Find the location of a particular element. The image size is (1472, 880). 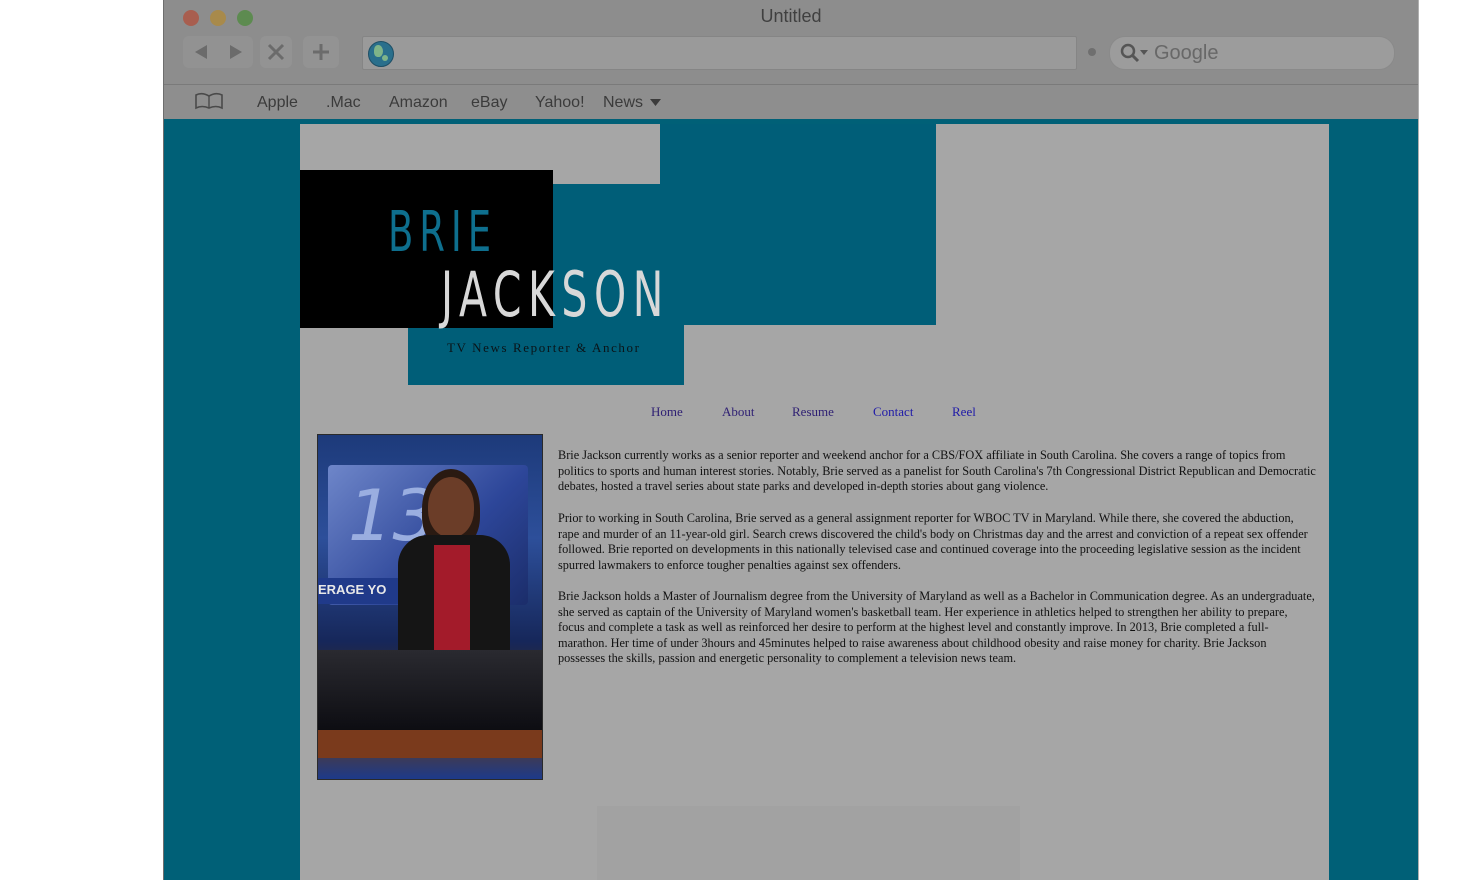

add-bookmark-button is located at coordinates (321, 52).